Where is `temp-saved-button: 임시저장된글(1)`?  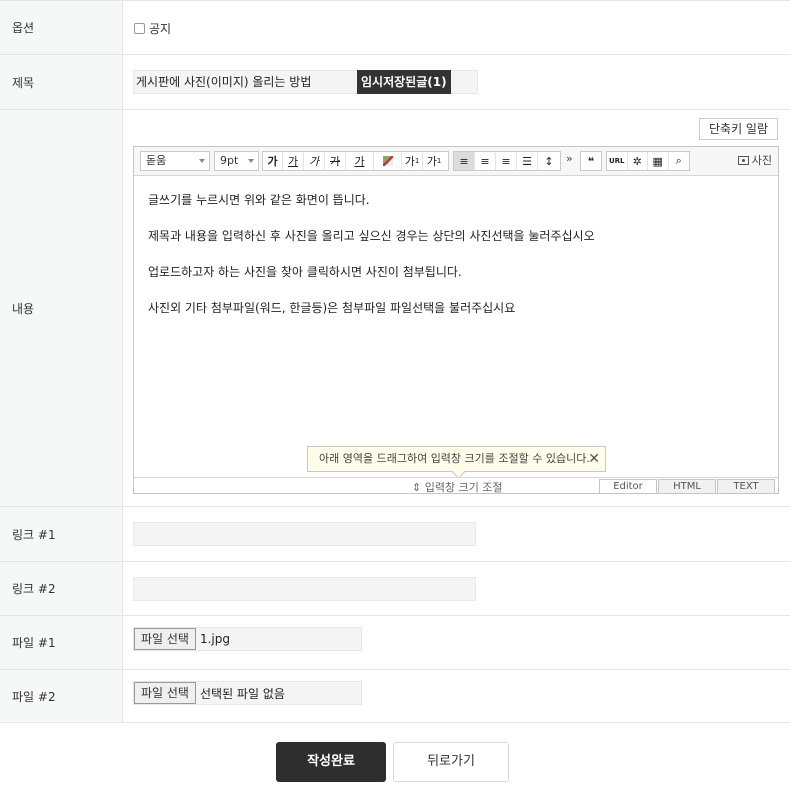
temp-saved-button: 임시저장된글(1) is located at coordinates (404, 82).